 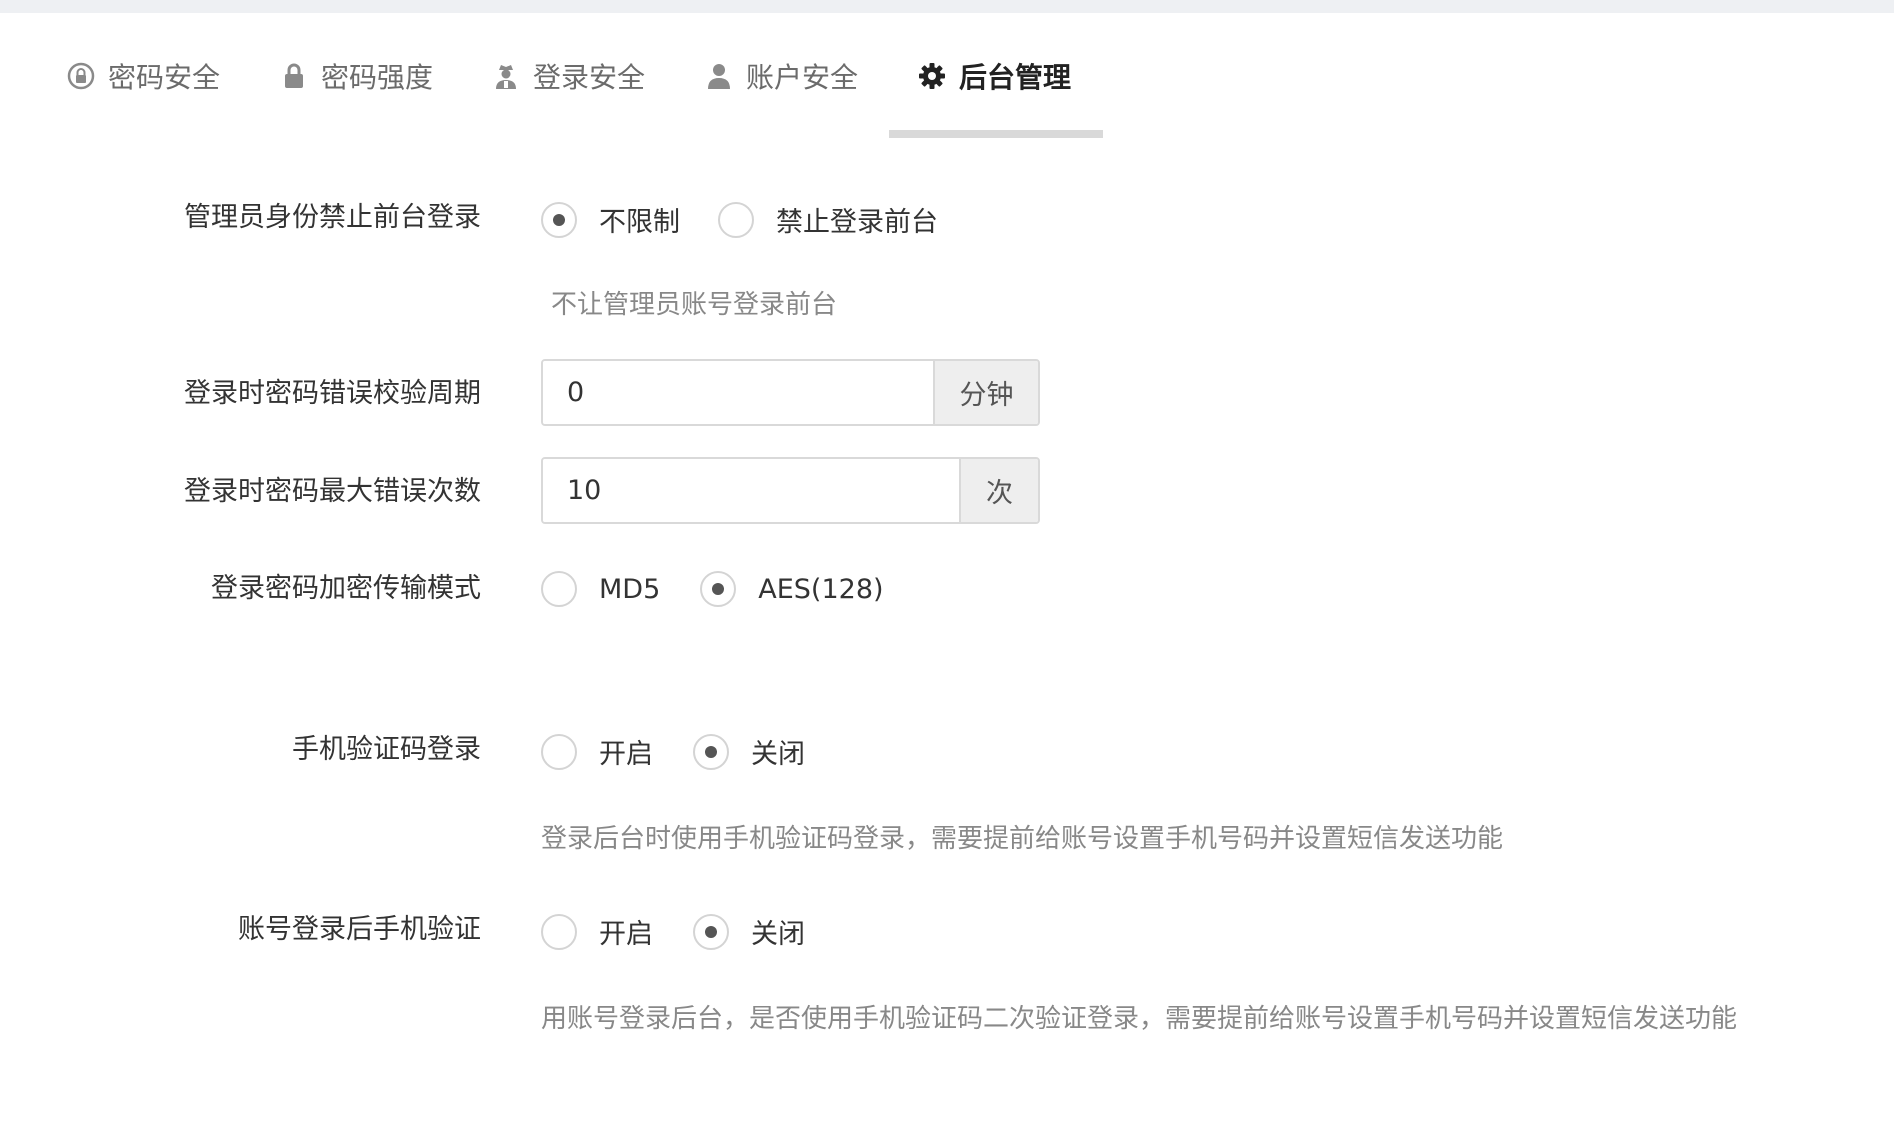 I want to click on radio-md5: MD5, so click(x=600, y=589).